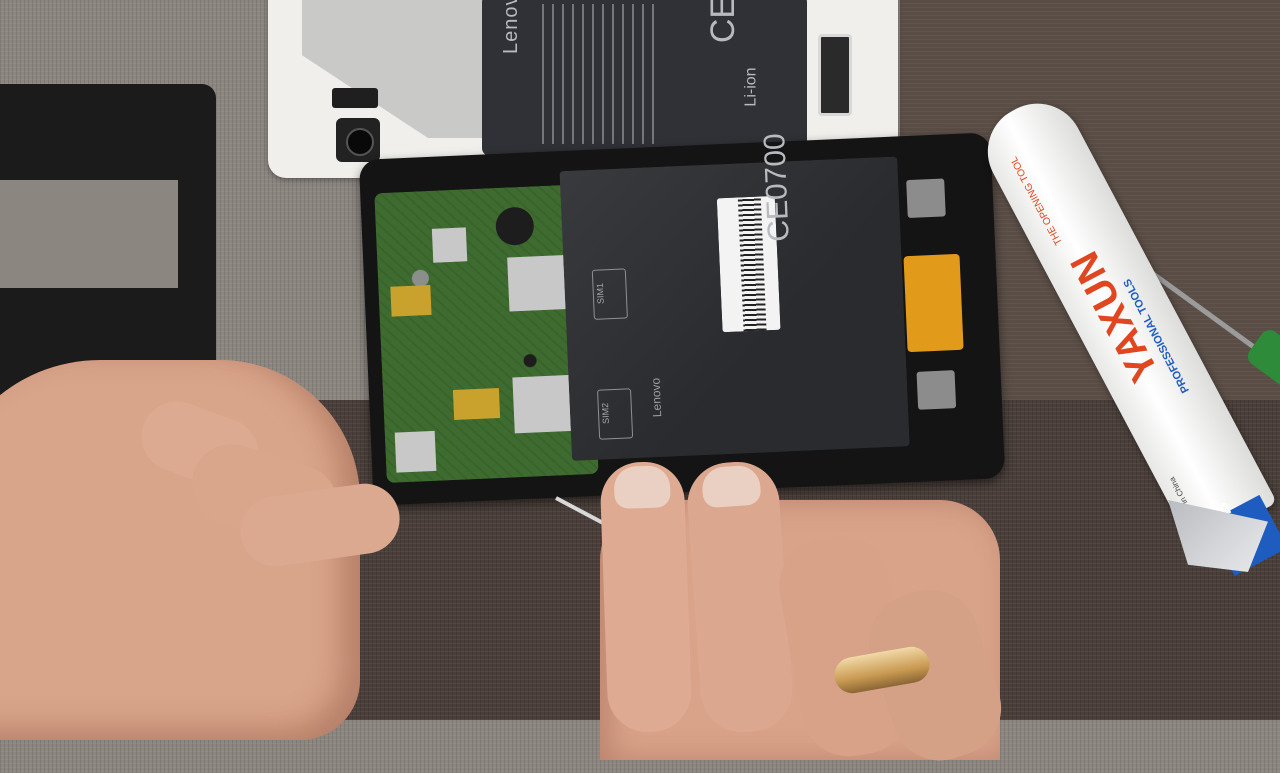 The image size is (1280, 773). What do you see at coordinates (751, 87) in the screenshot?
I see `battery-chemistry: Li-ion` at bounding box center [751, 87].